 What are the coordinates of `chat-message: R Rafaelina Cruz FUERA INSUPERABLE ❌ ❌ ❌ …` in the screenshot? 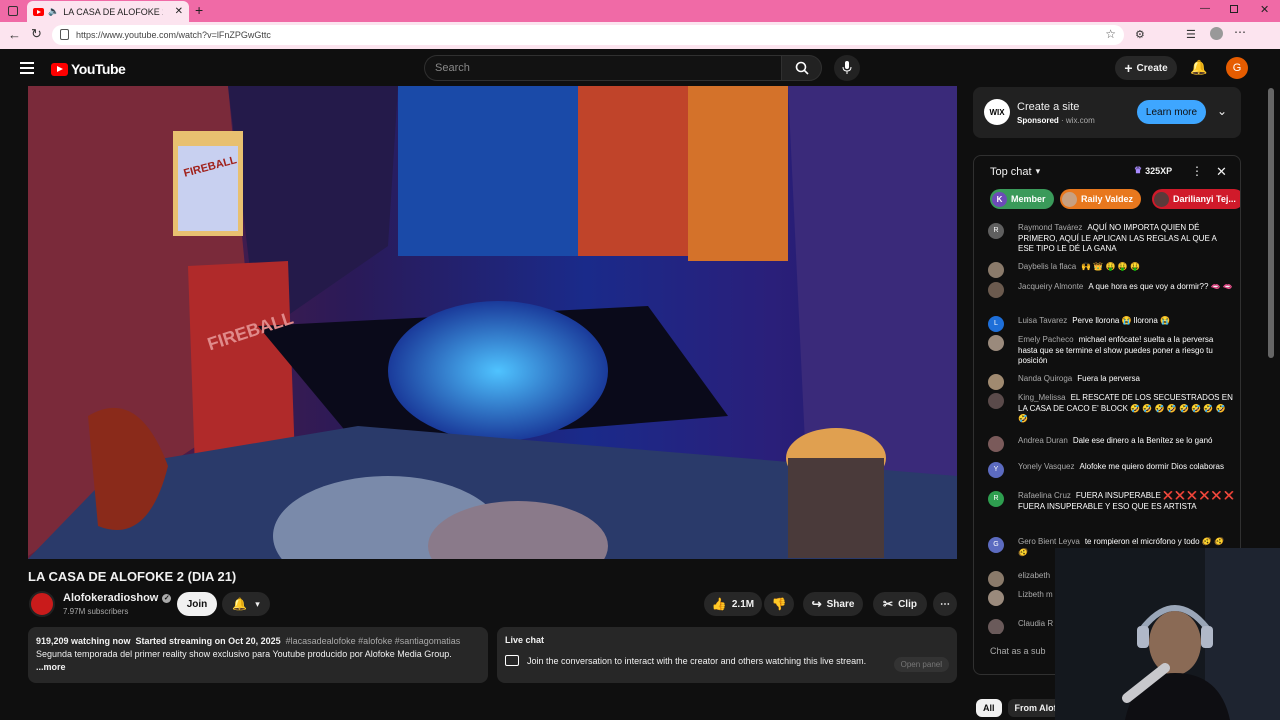 It's located at (1111, 501).